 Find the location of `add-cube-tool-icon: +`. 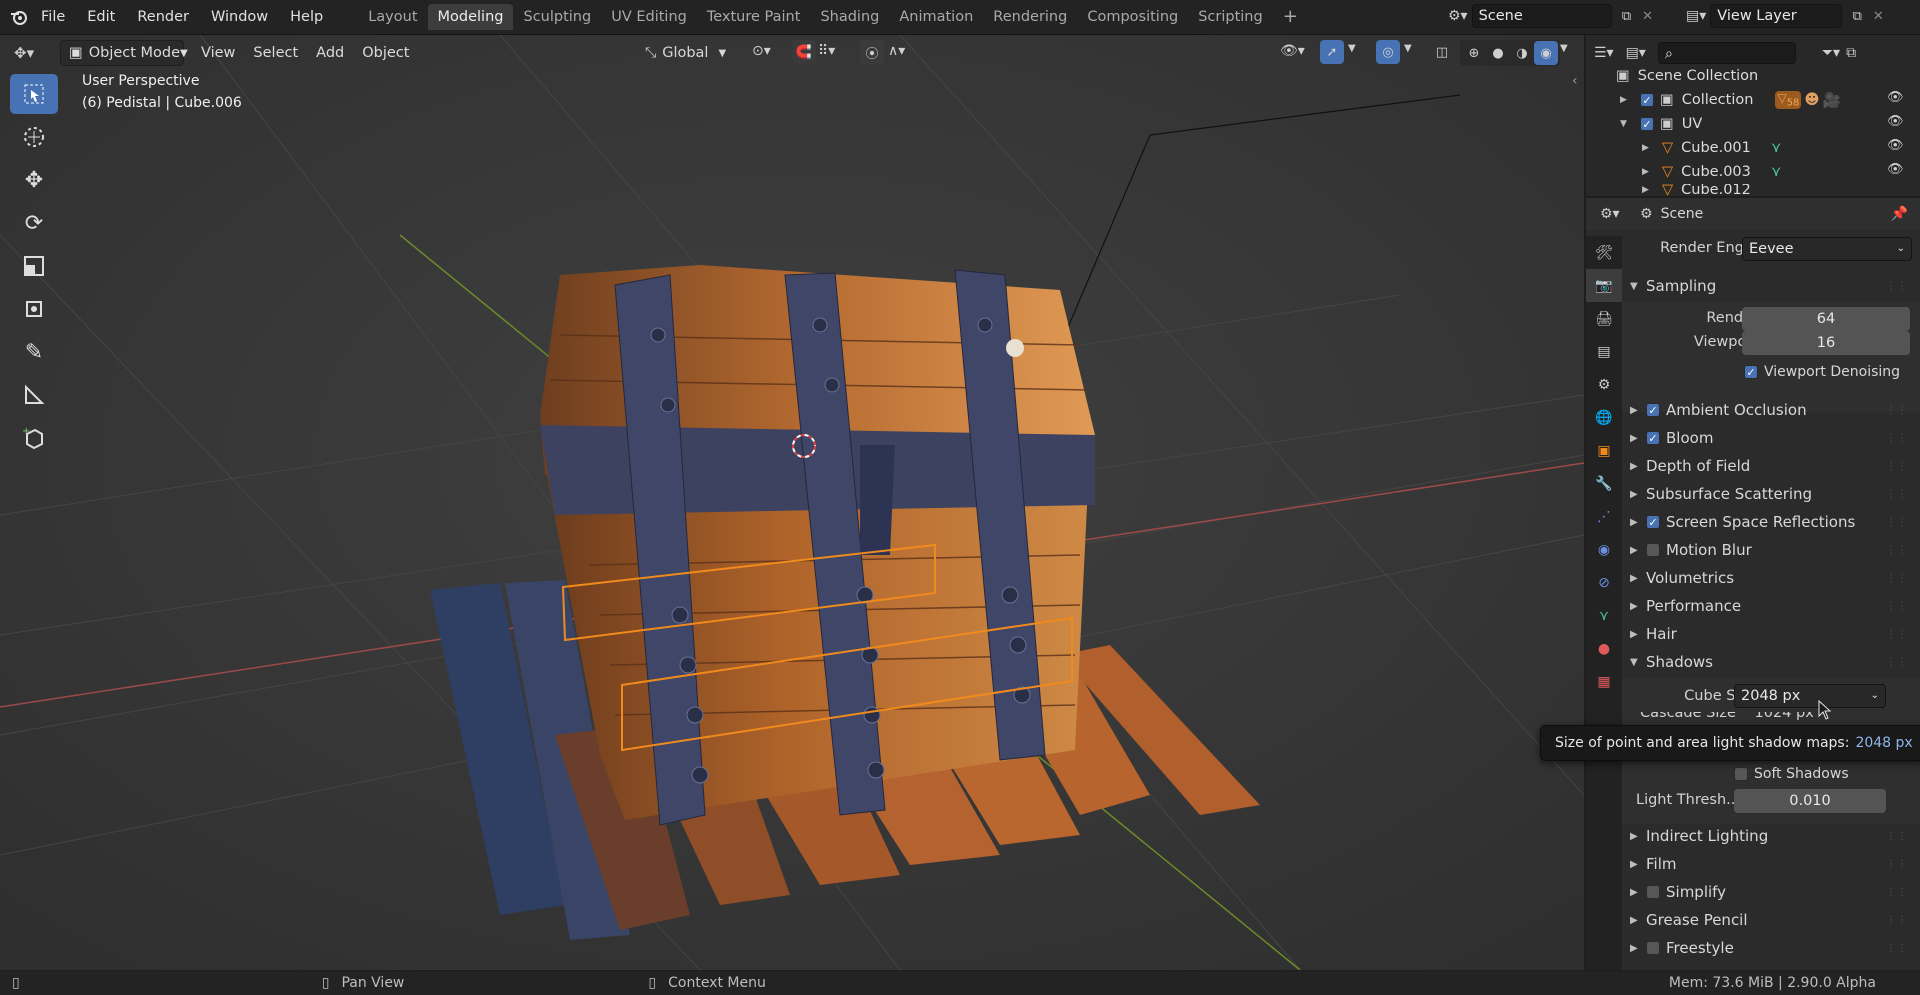

add-cube-tool-icon: + is located at coordinates (34, 438).